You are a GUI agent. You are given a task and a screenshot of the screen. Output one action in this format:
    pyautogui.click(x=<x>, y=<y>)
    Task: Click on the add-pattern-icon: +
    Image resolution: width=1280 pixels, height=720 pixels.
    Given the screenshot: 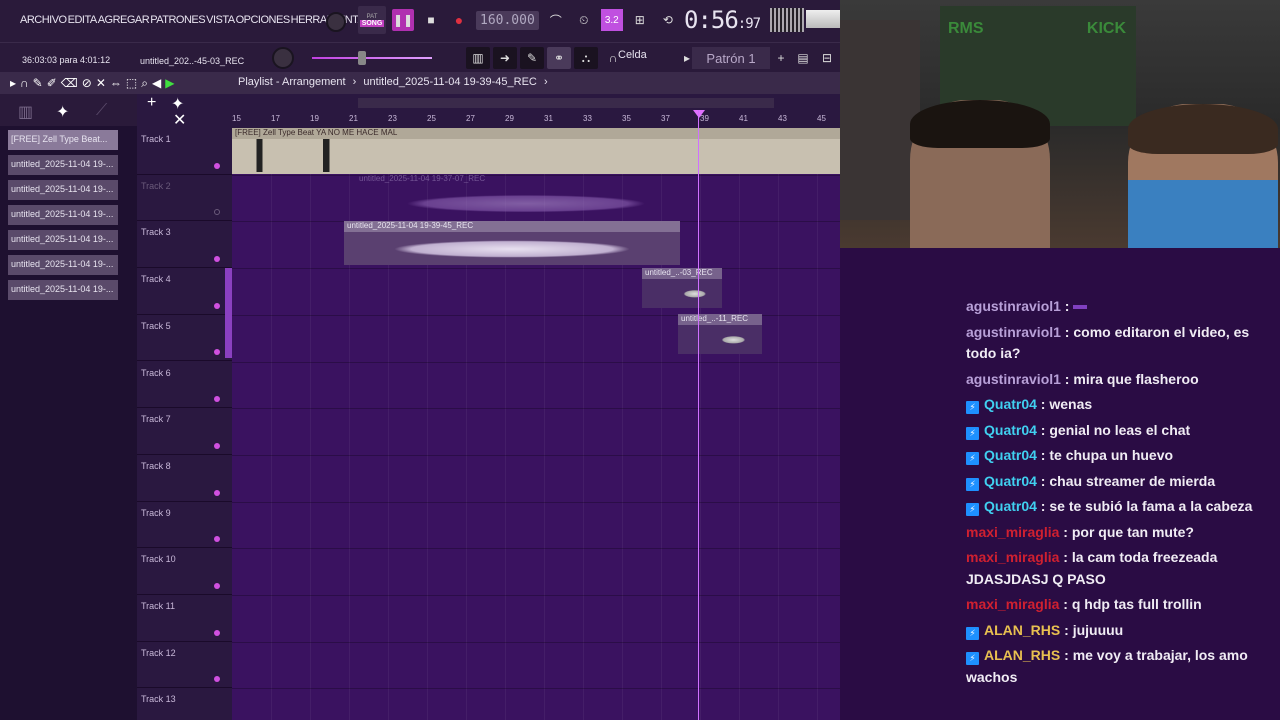 What is the action you would take?
    pyautogui.click(x=781, y=58)
    